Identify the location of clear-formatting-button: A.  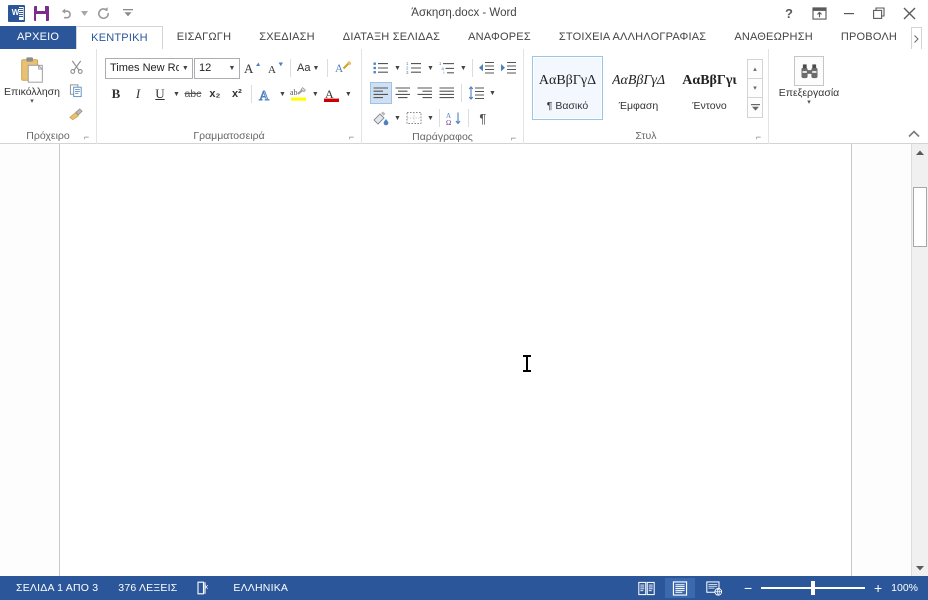
(343, 68).